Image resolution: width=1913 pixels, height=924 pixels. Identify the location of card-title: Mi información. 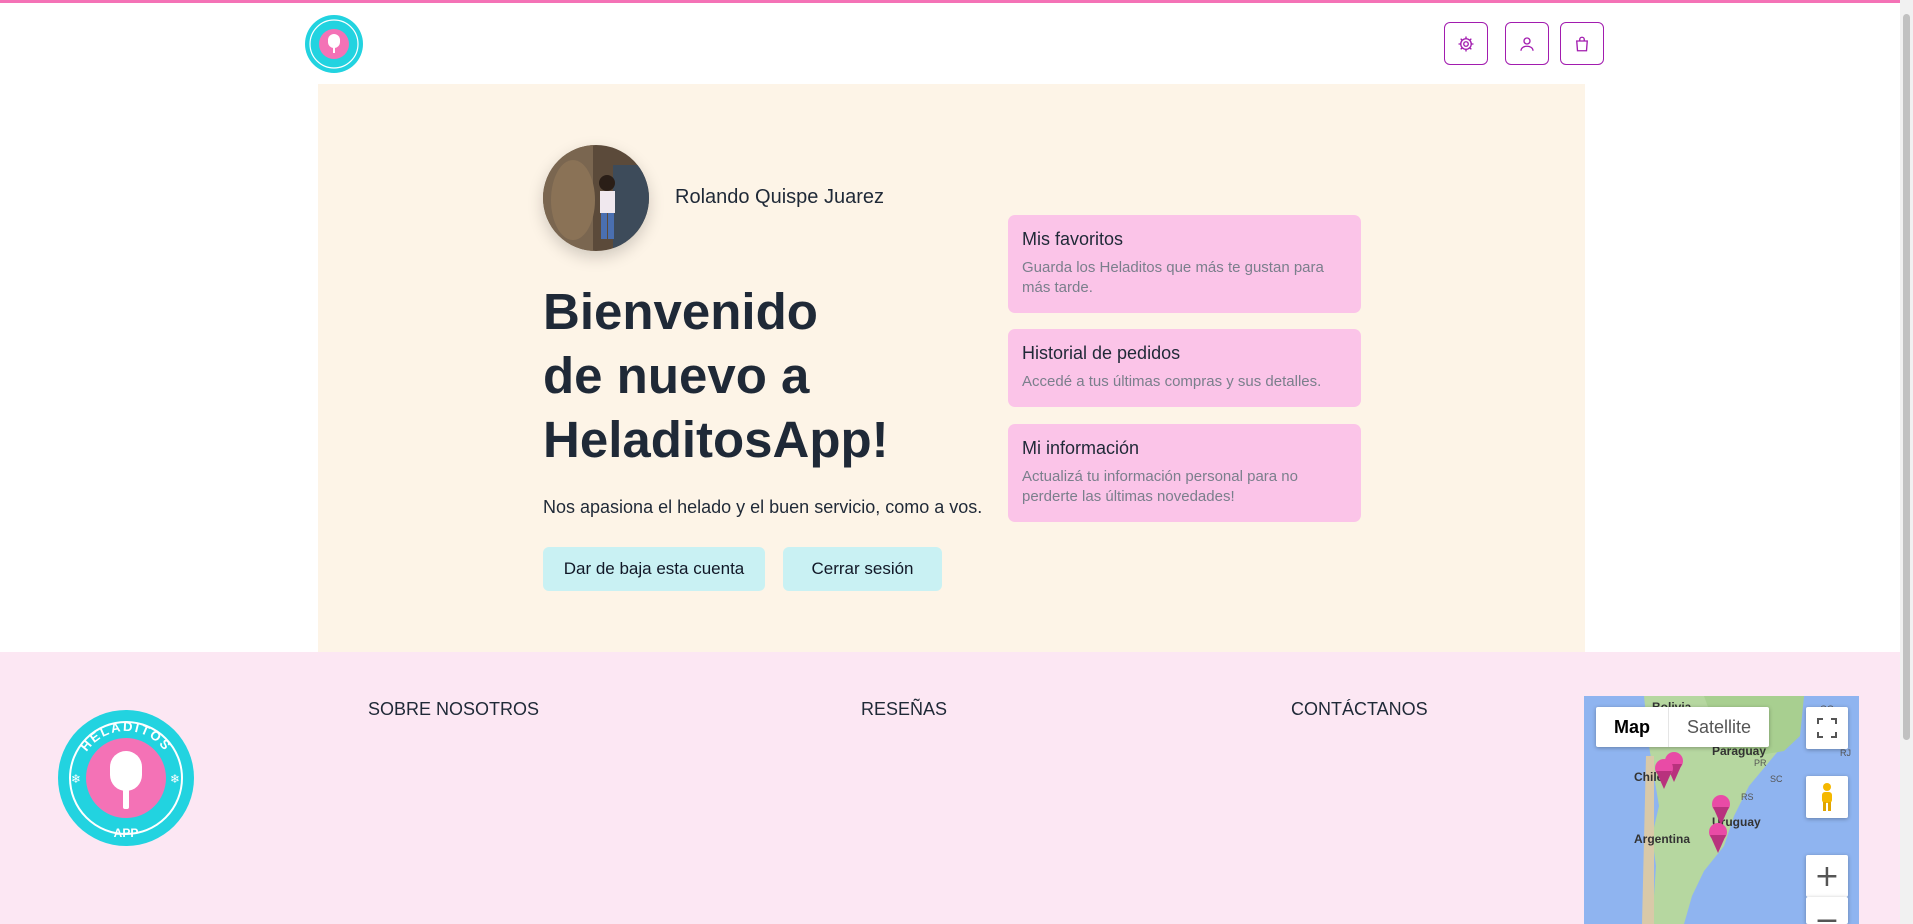
(1081, 448).